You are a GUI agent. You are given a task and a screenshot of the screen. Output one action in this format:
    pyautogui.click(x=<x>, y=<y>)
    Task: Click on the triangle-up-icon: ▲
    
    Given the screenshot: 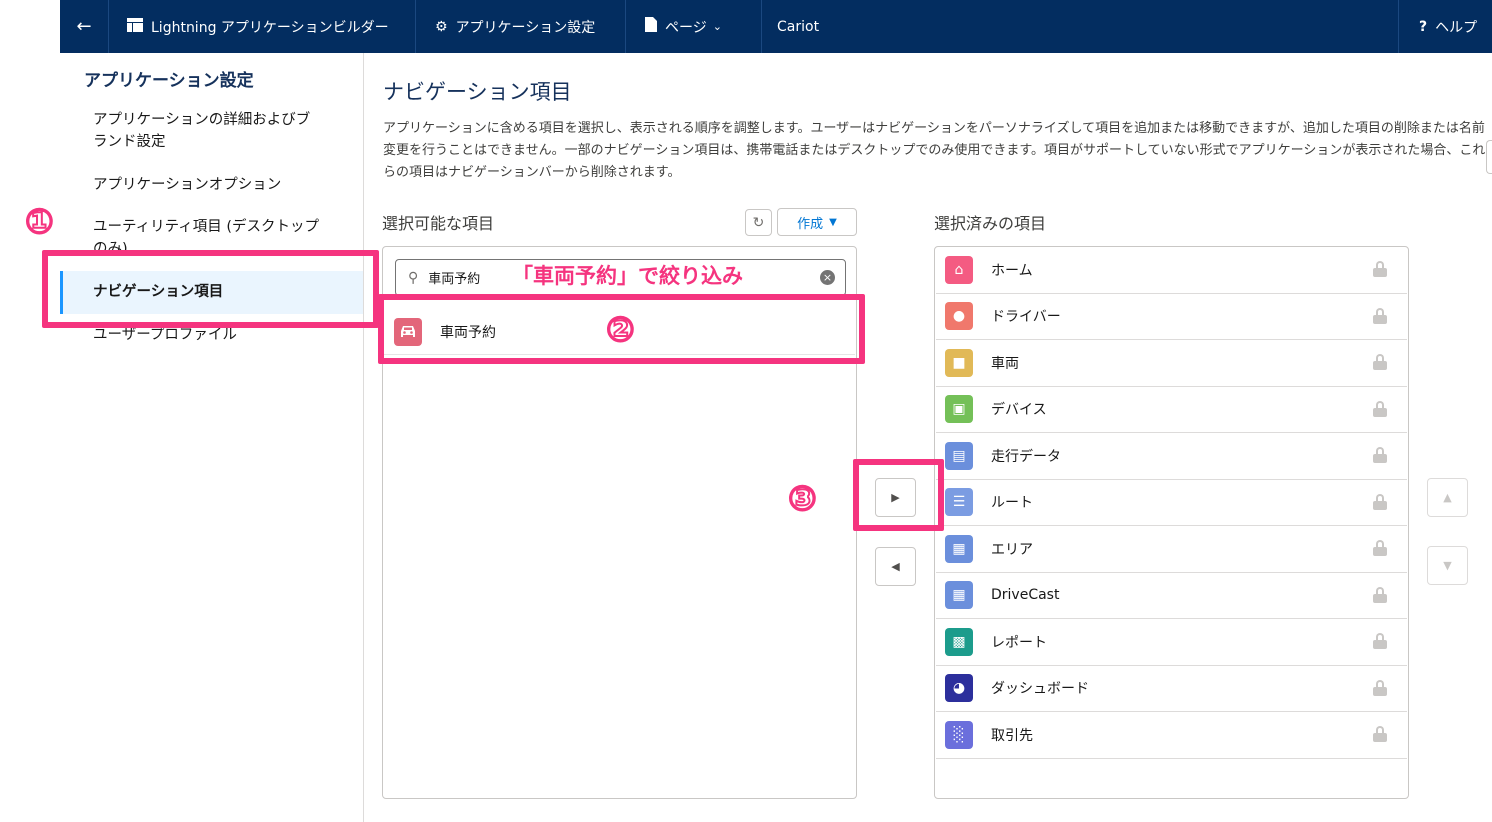 What is the action you would take?
    pyautogui.click(x=1447, y=497)
    